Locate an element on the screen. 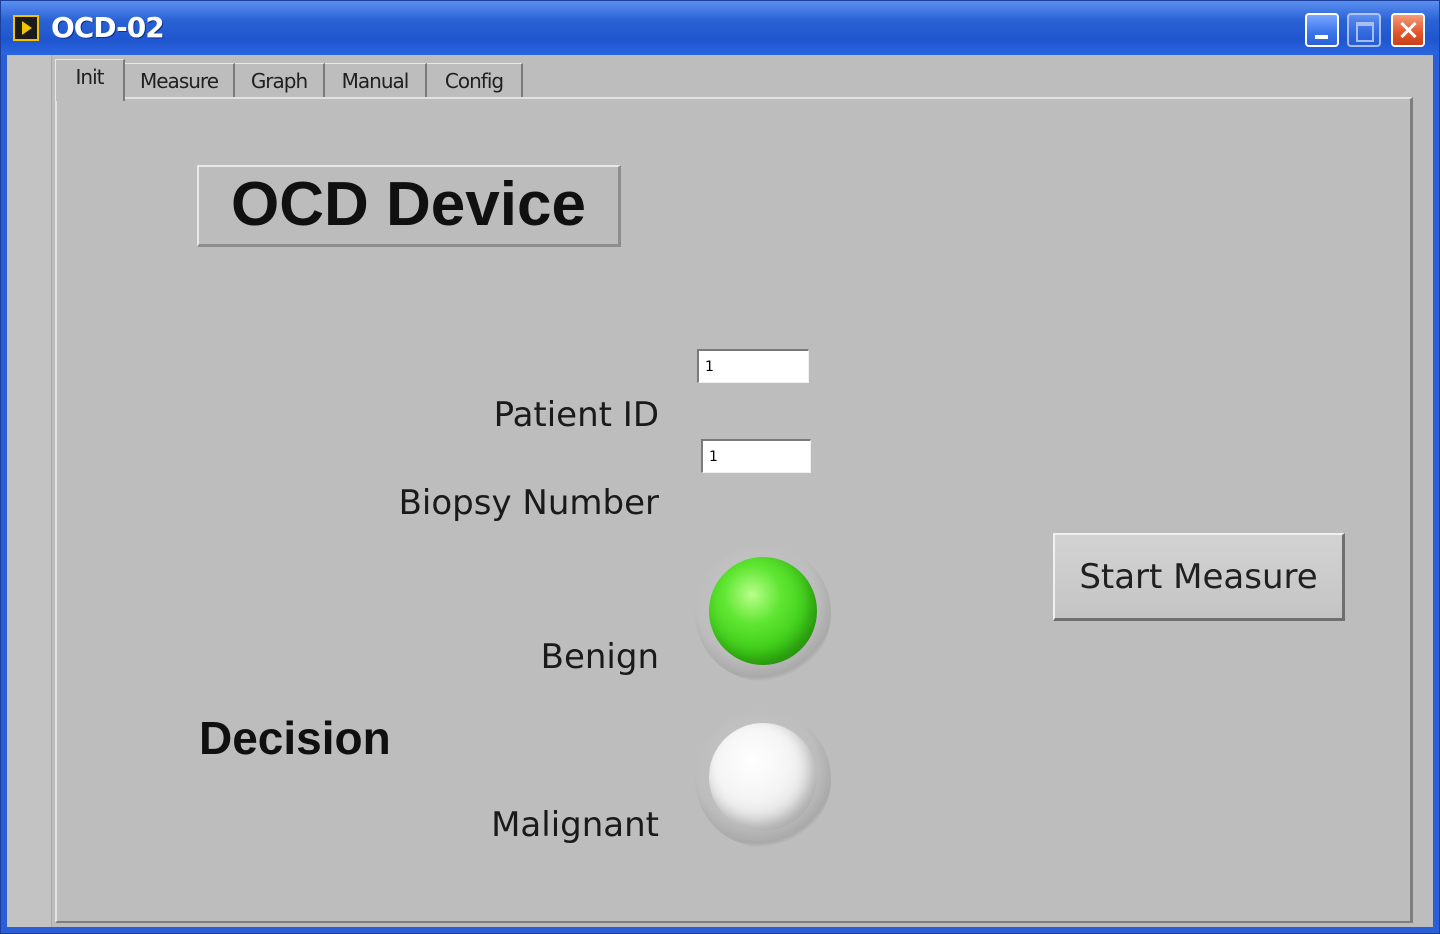  tab-config: Config is located at coordinates (475, 80).